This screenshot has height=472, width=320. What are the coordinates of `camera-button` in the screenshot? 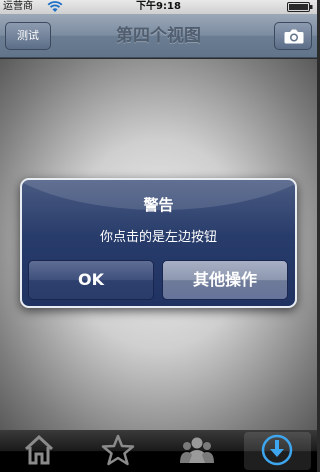 It's located at (293, 36).